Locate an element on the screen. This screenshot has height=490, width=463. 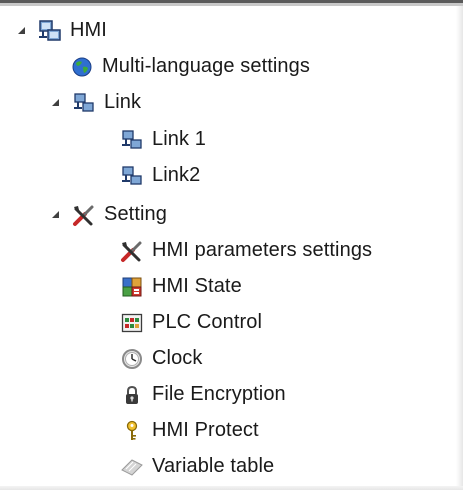
tree-node-variable-table: Variable table is located at coordinates (197, 466).